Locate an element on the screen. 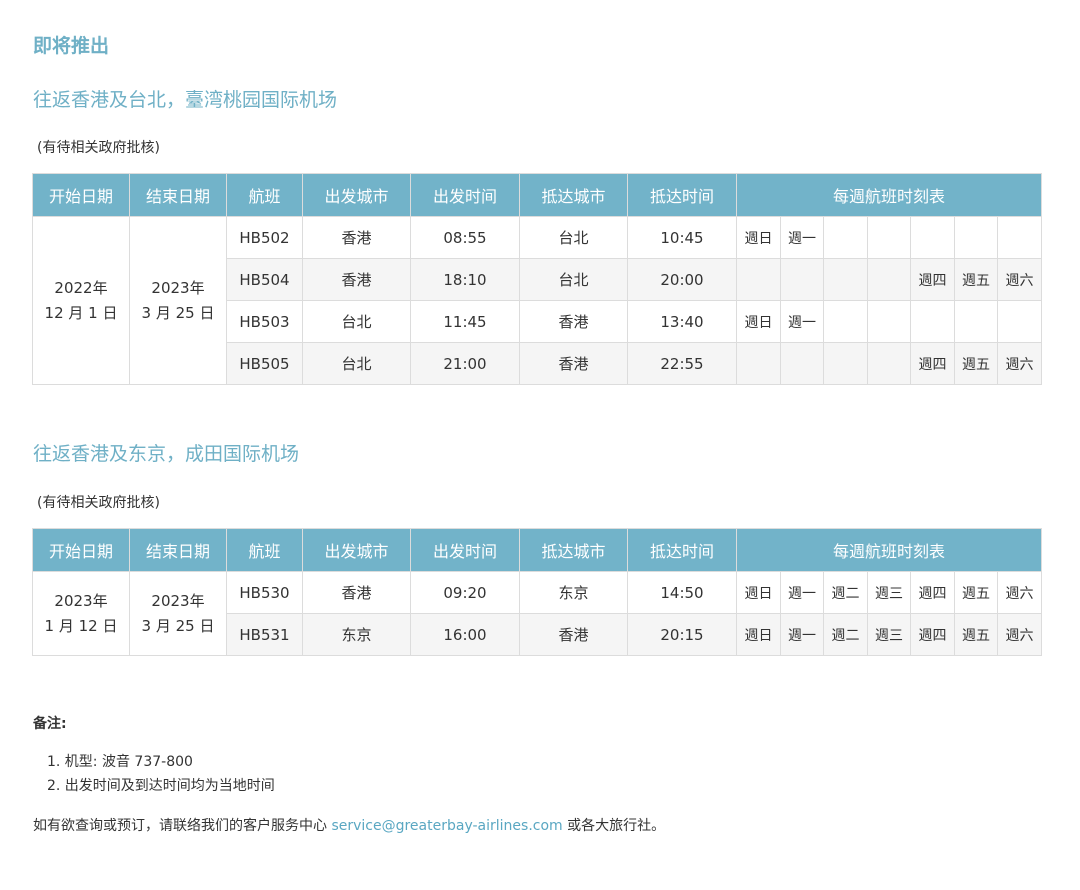  arrival-city: 东京 is located at coordinates (573, 592).